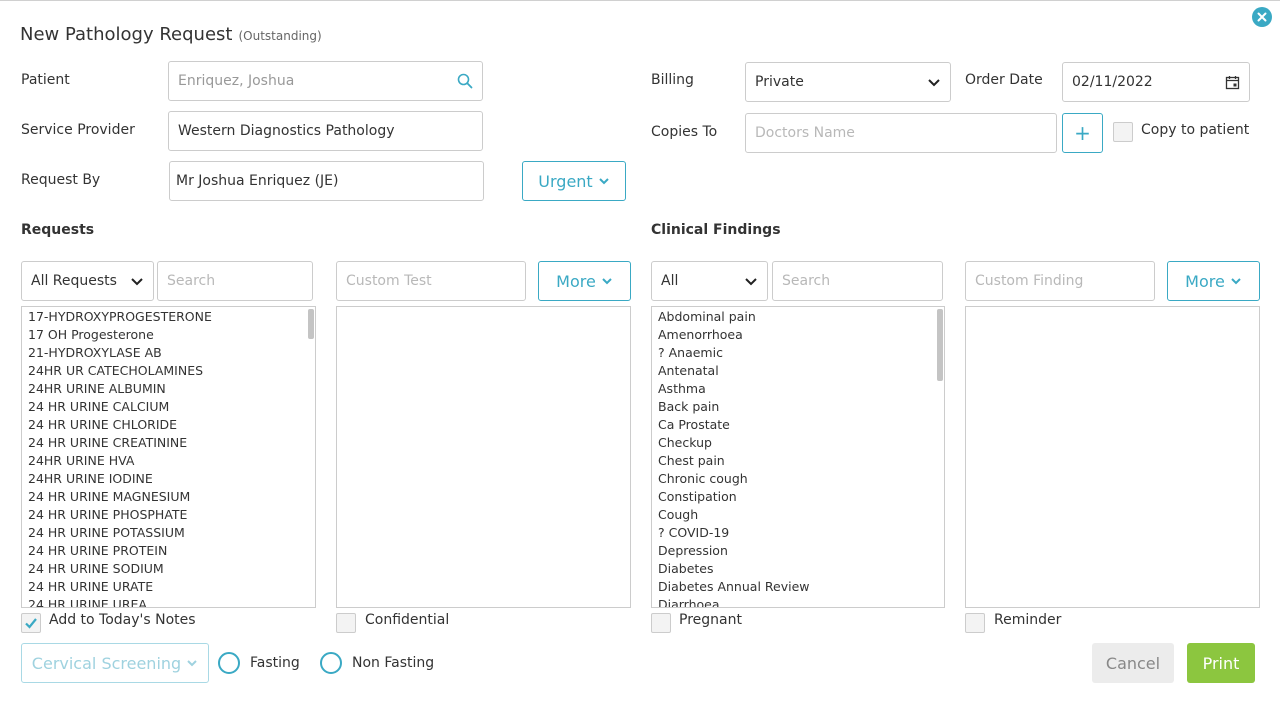 This screenshot has width=1280, height=701. What do you see at coordinates (168, 389) in the screenshot?
I see `list-item: 24HR URINE ALBUMIN` at bounding box center [168, 389].